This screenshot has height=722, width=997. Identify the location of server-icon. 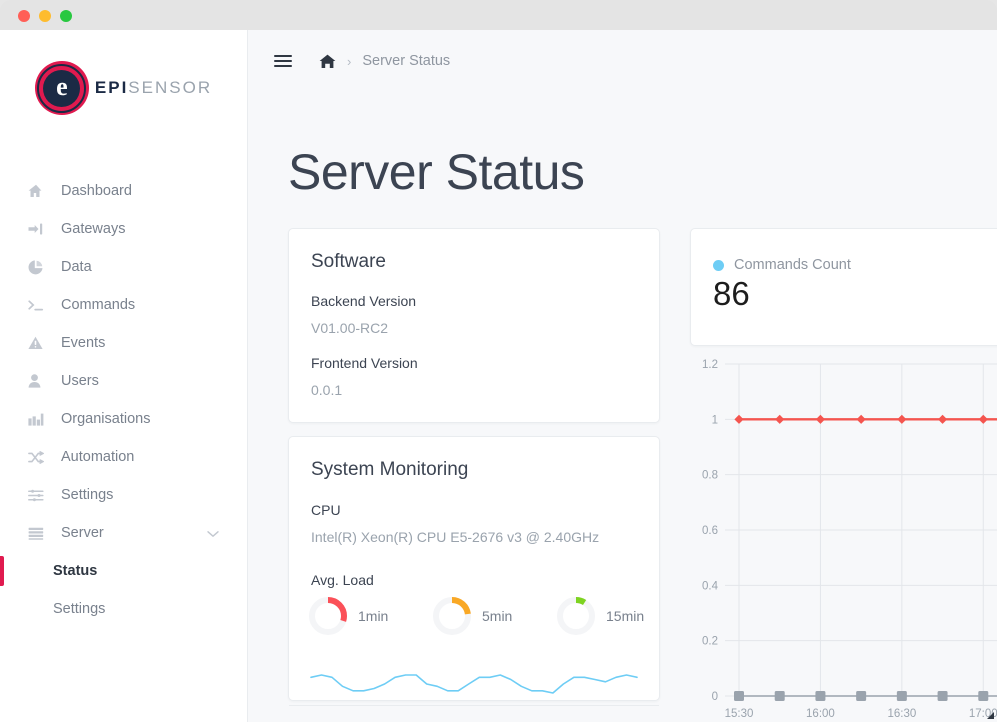
(38, 533).